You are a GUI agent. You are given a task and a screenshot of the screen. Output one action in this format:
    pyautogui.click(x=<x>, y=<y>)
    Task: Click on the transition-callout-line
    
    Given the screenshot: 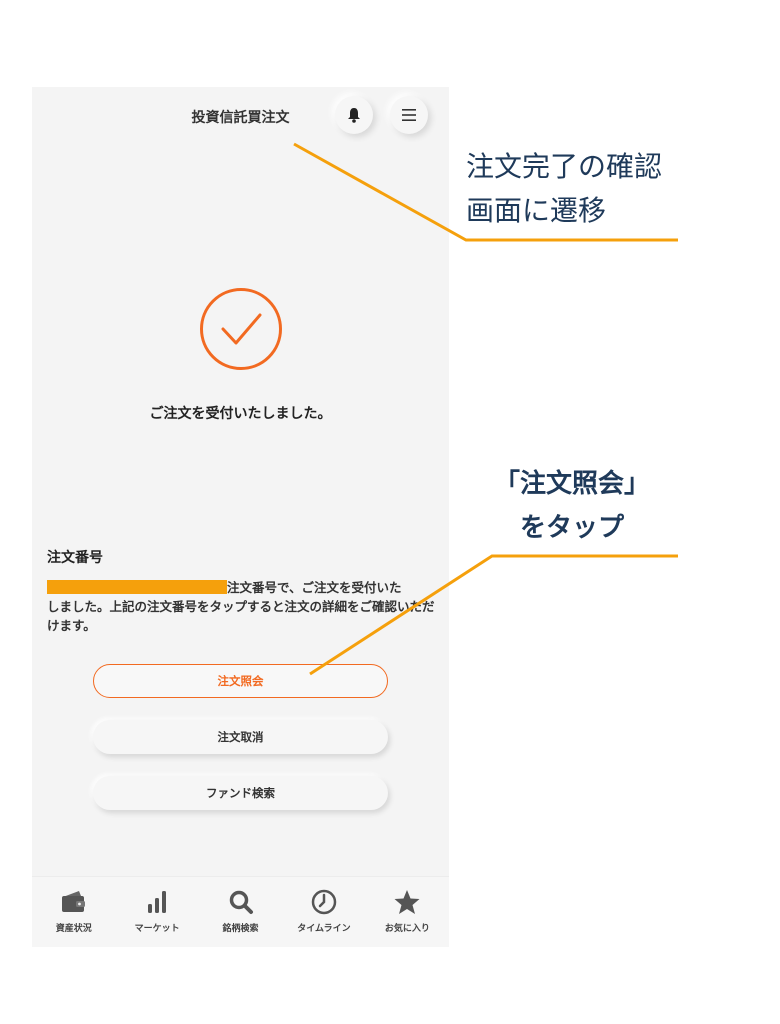 What is the action you would take?
    pyautogui.click(x=485, y=192)
    